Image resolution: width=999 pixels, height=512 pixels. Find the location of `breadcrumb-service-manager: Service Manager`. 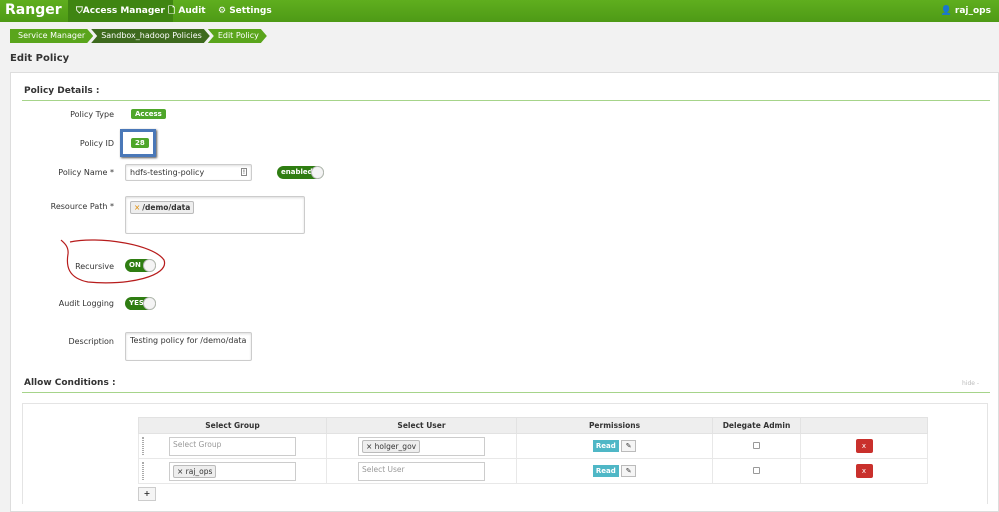

breadcrumb-service-manager: Service Manager is located at coordinates (51, 36).